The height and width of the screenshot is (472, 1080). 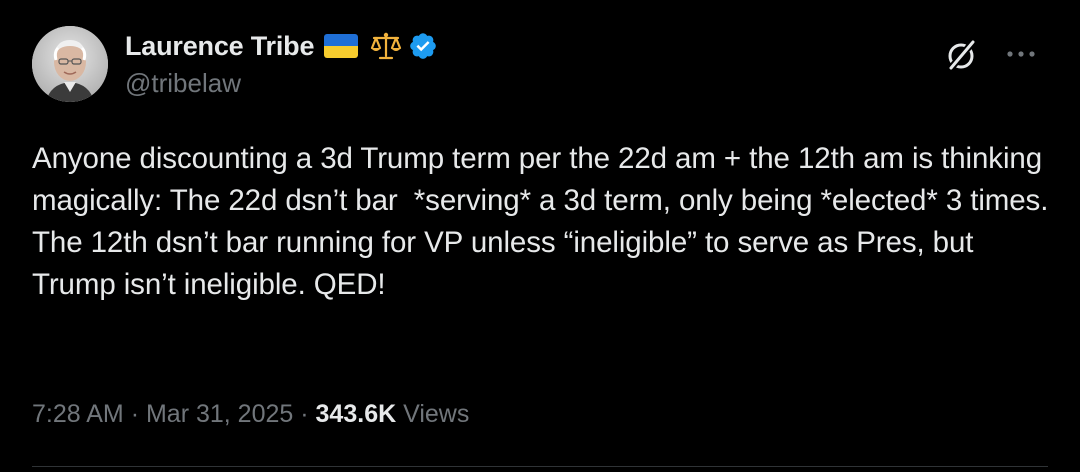 I want to click on verified-badge-icon, so click(x=423, y=46).